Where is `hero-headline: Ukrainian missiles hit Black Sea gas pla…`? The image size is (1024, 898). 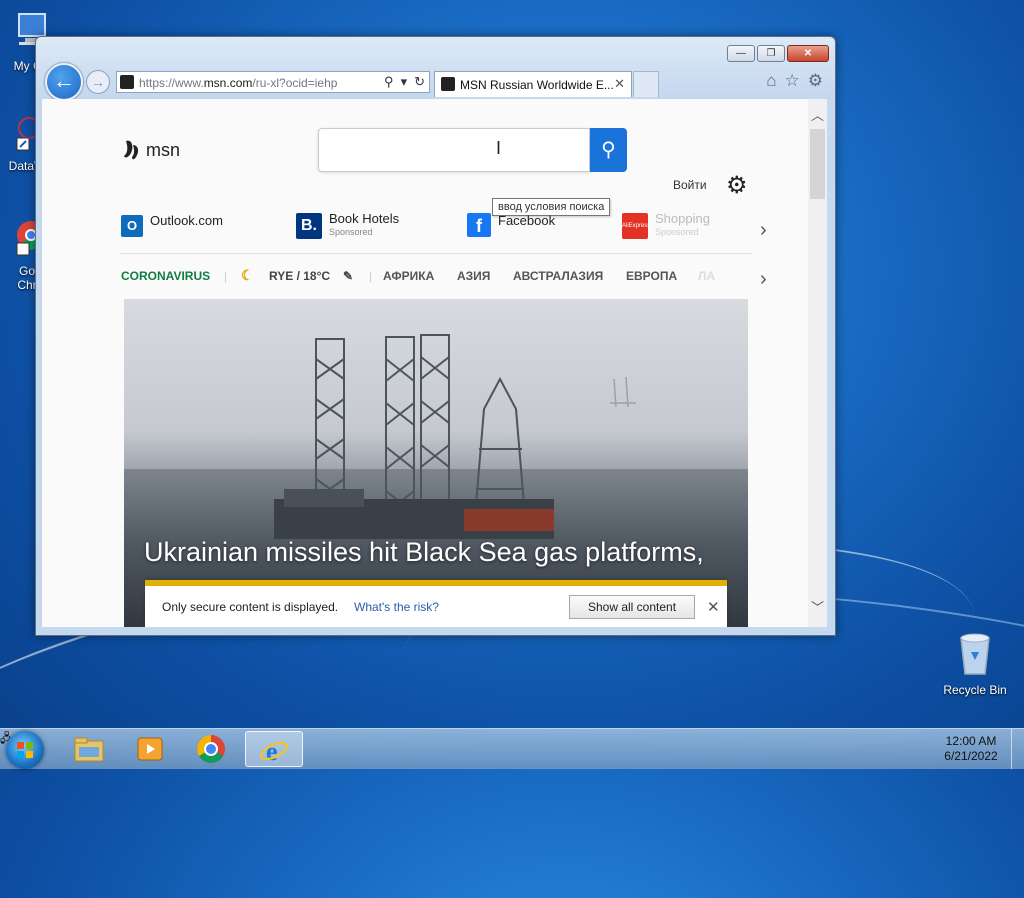
hero-headline: Ukrainian missiles hit Black Sea gas pla… is located at coordinates (424, 552).